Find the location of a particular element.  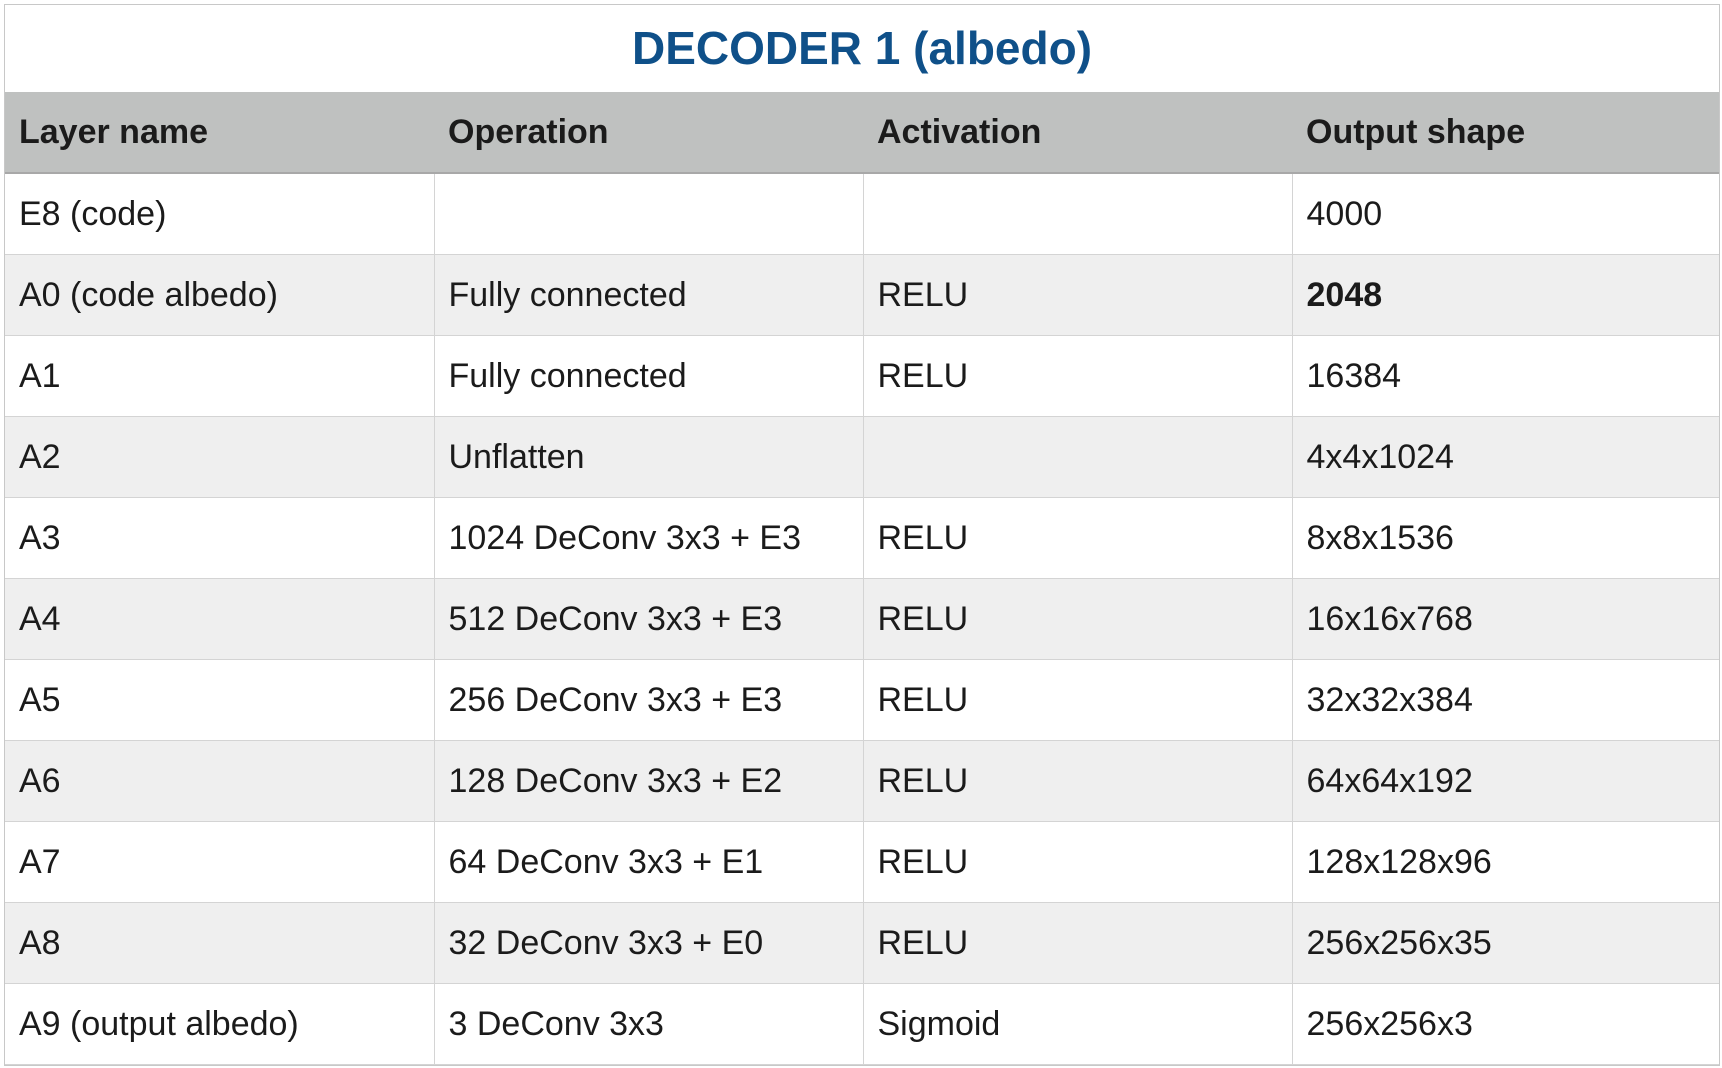

cell-layer-name: A1 is located at coordinates (220, 376).